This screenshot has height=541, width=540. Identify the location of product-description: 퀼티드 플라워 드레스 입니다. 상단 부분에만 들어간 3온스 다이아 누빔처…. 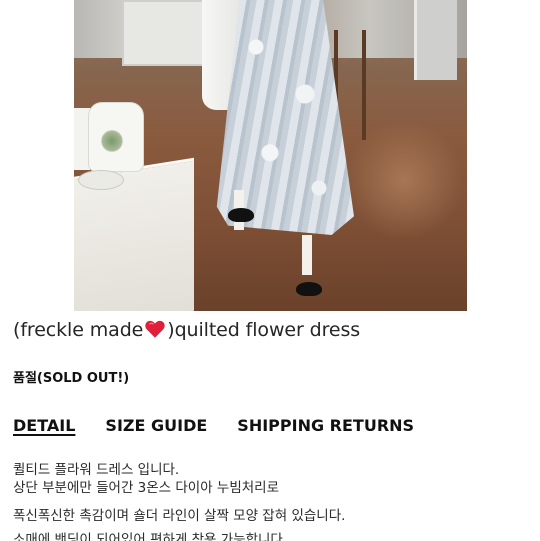
(179, 501).